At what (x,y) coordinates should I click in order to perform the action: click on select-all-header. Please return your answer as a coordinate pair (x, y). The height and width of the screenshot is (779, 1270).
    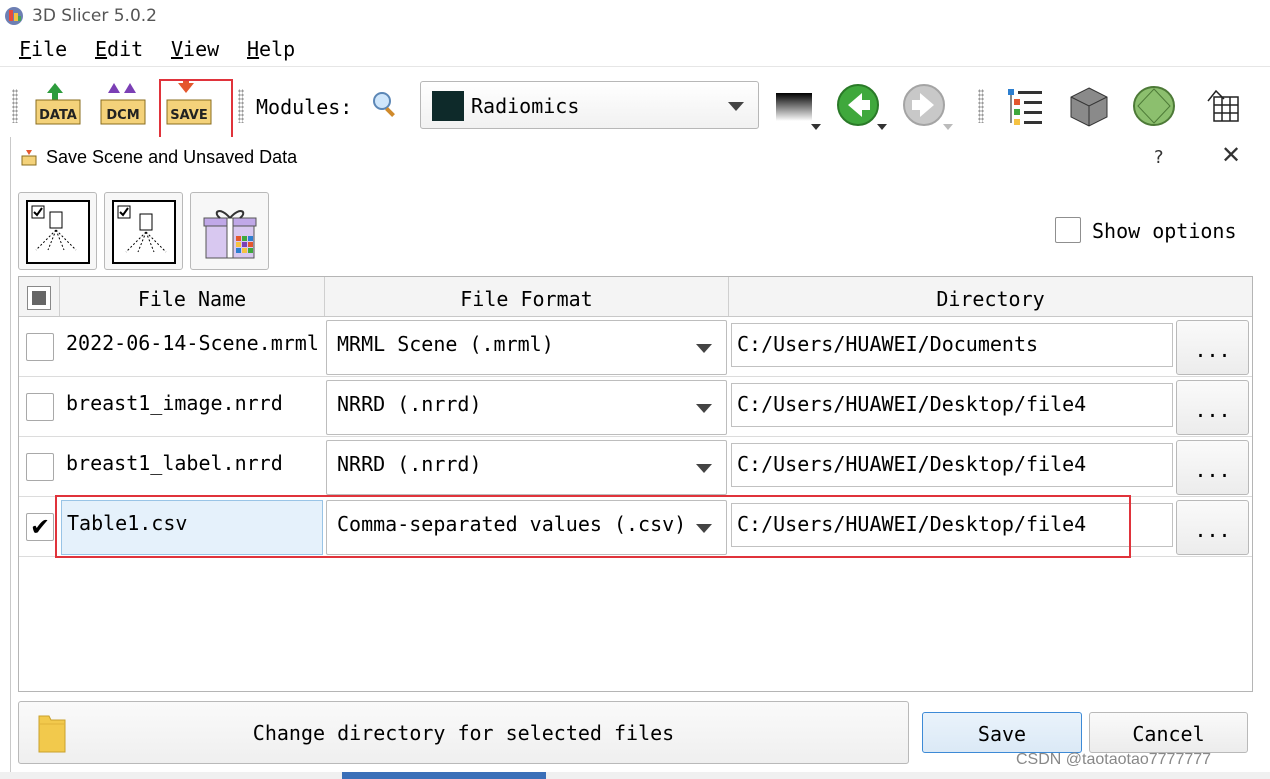
    Looking at the image, I should click on (39, 296).